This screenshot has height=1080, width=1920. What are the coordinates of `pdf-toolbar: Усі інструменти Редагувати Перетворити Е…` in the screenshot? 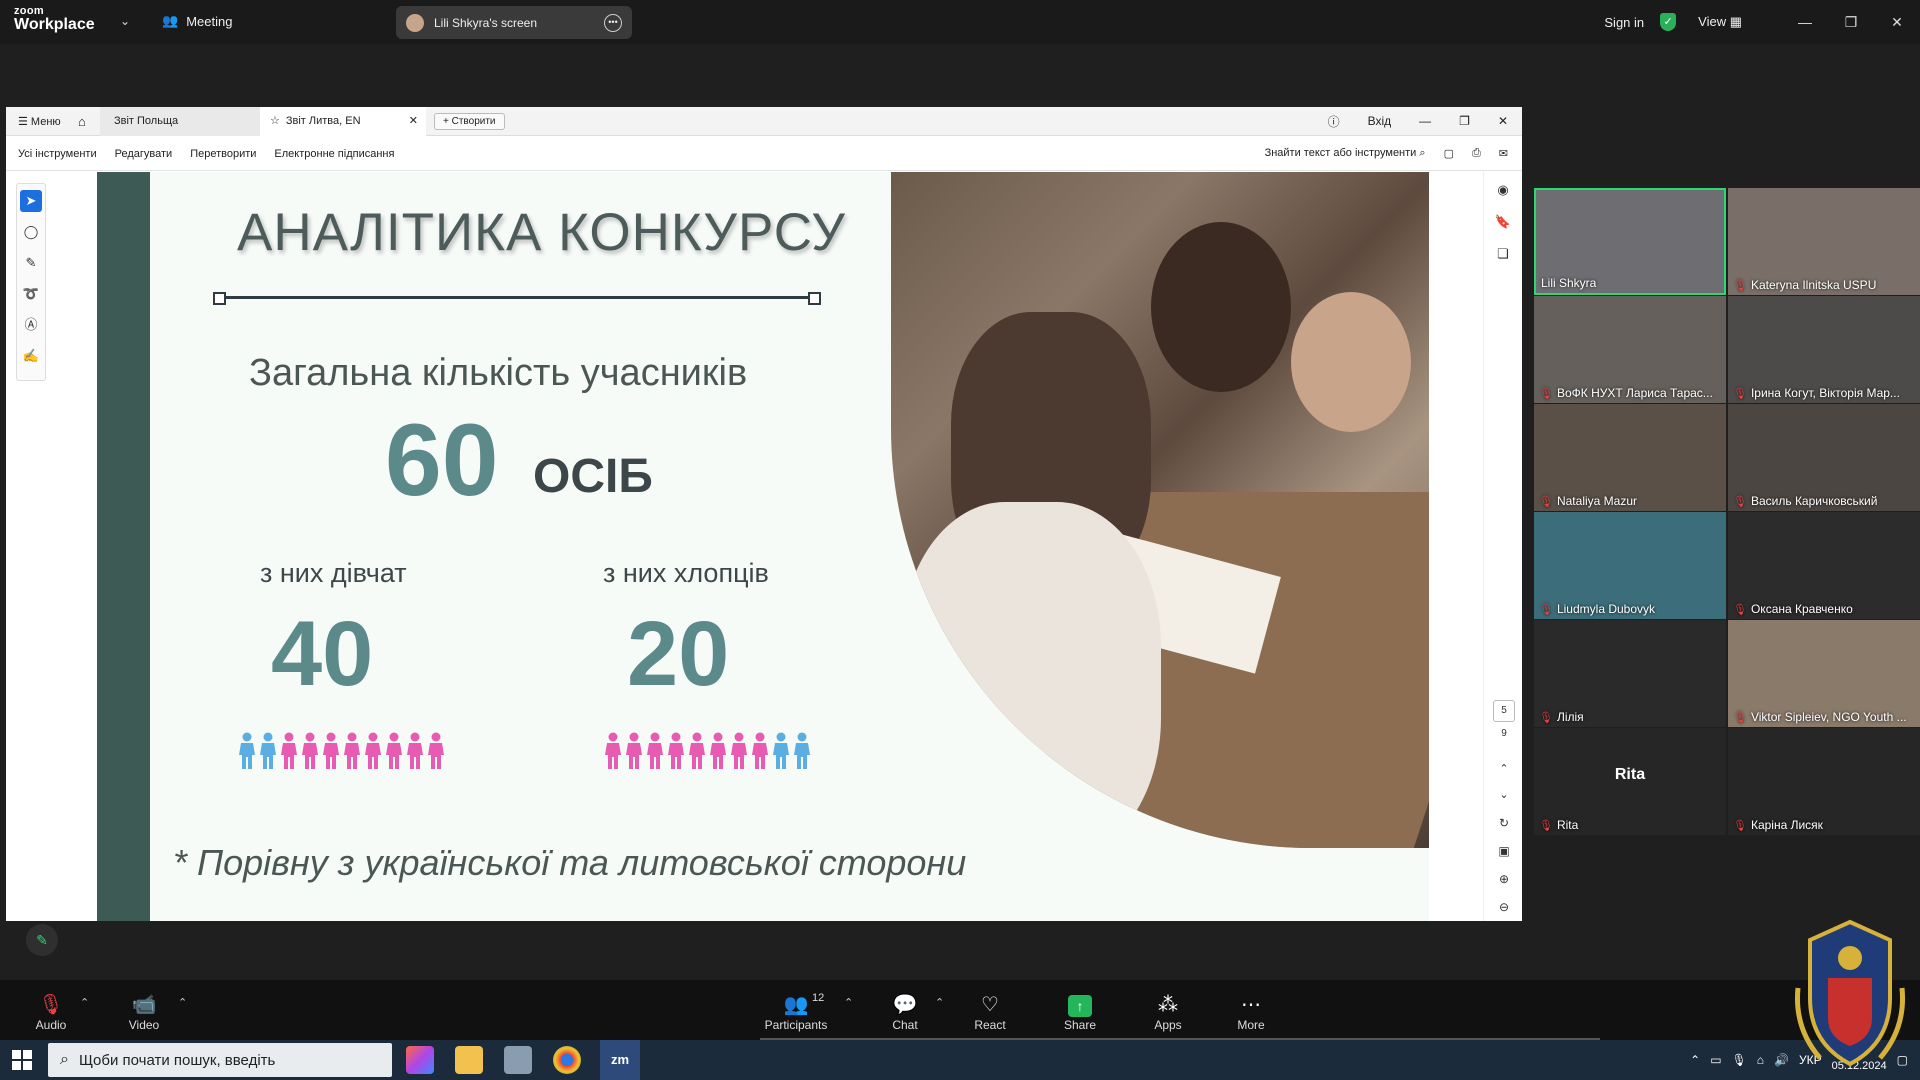 It's located at (764, 154).